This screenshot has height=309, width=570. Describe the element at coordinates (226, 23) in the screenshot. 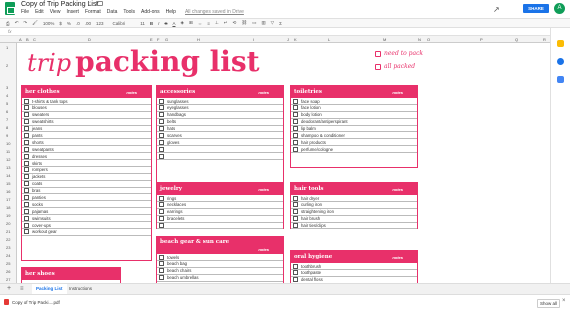

I see `wrap-icon: ↵` at that location.